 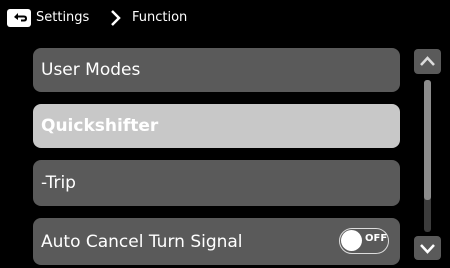 I want to click on scroll-up-button, so click(x=427, y=61).